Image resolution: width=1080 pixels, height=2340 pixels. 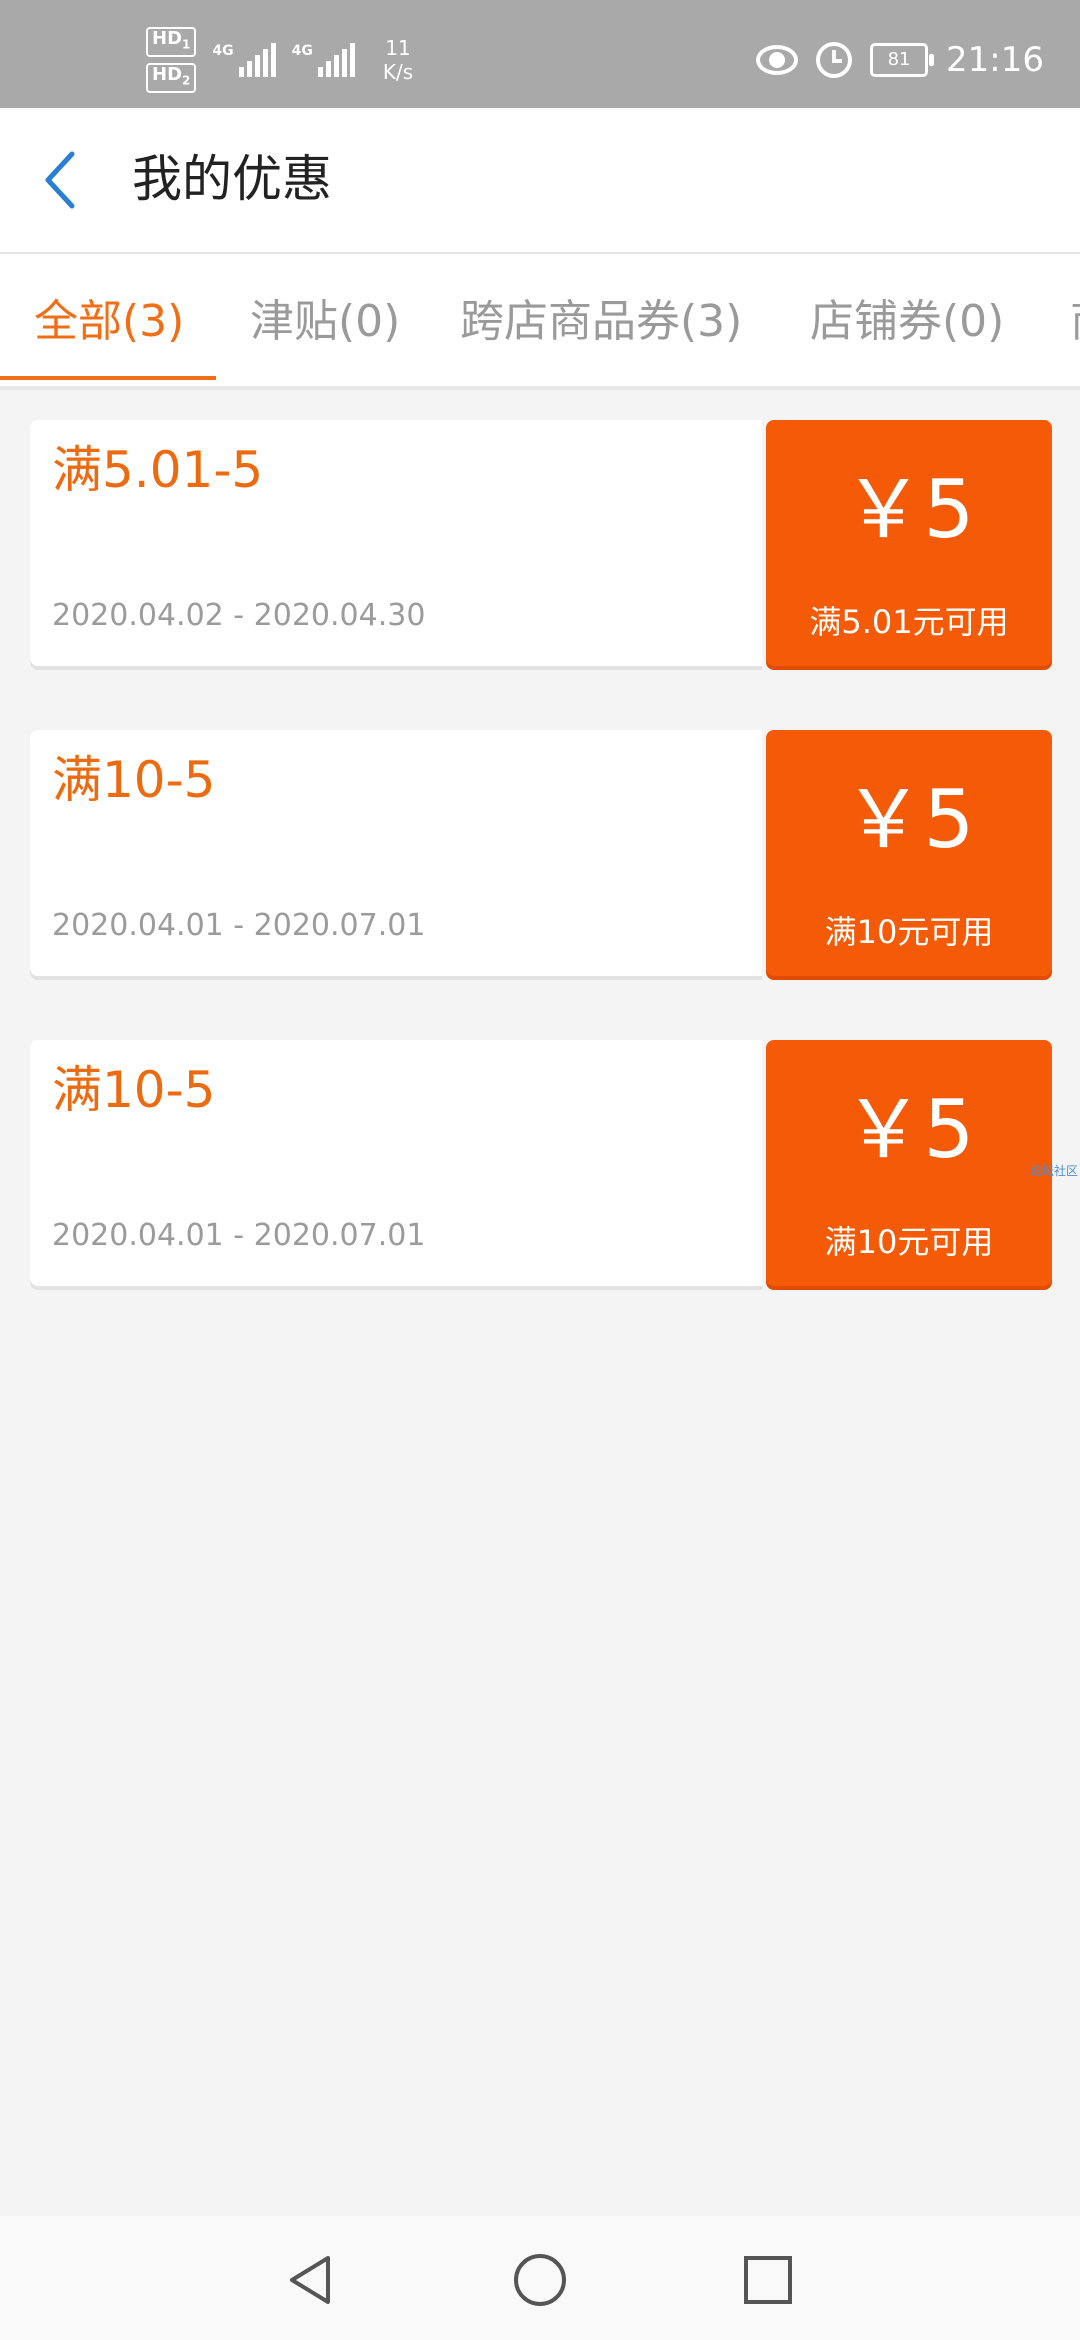 I want to click on back-button, so click(x=62, y=180).